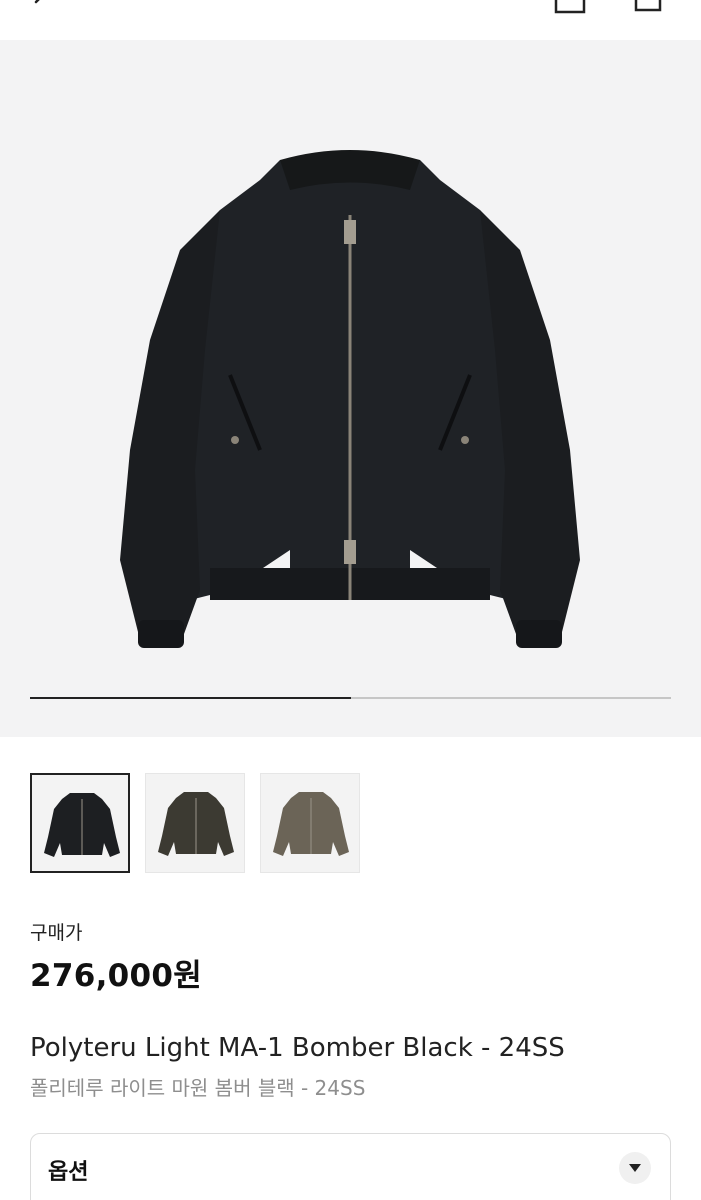 The width and height of the screenshot is (701, 1200). What do you see at coordinates (350, 1166) in the screenshot?
I see `option-select: 옵션` at bounding box center [350, 1166].